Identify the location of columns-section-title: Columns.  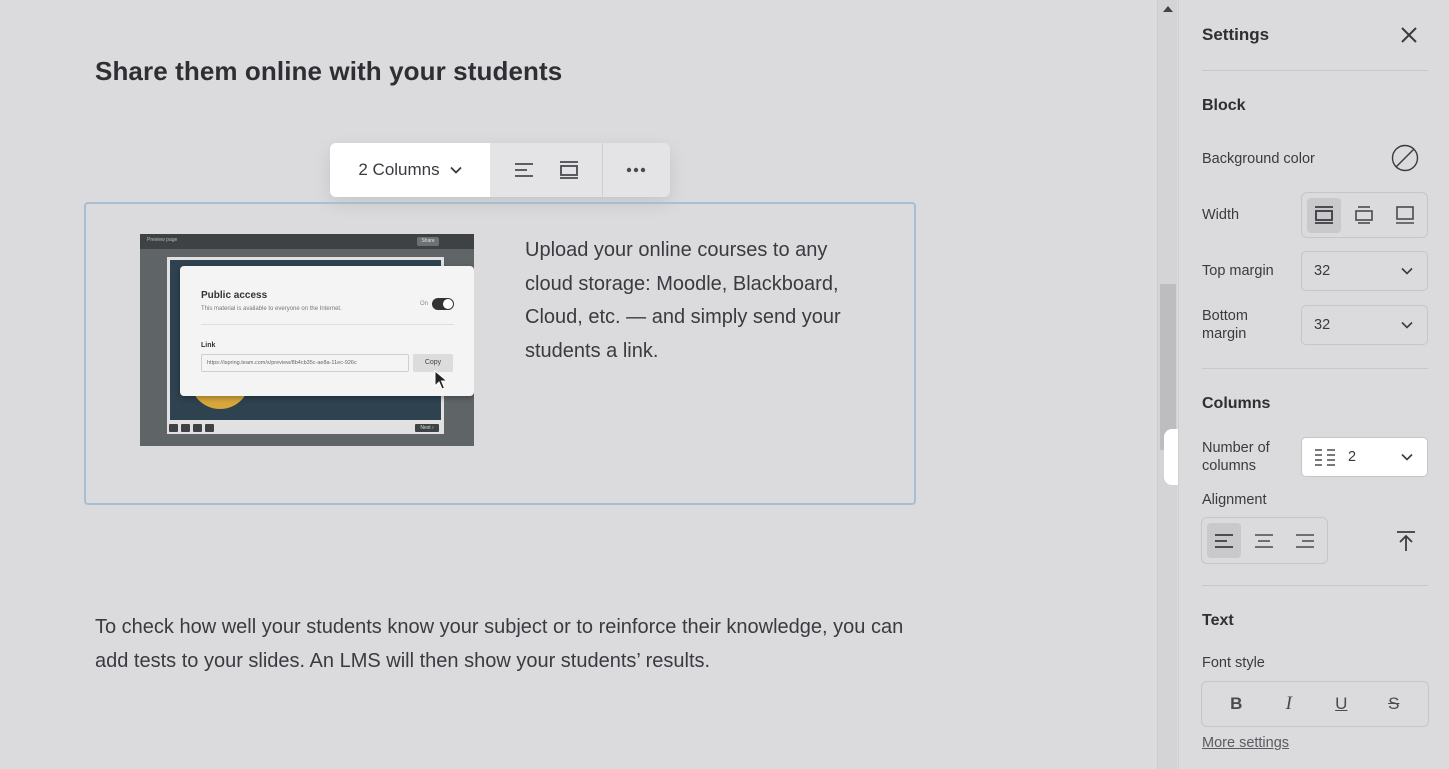
(1236, 403).